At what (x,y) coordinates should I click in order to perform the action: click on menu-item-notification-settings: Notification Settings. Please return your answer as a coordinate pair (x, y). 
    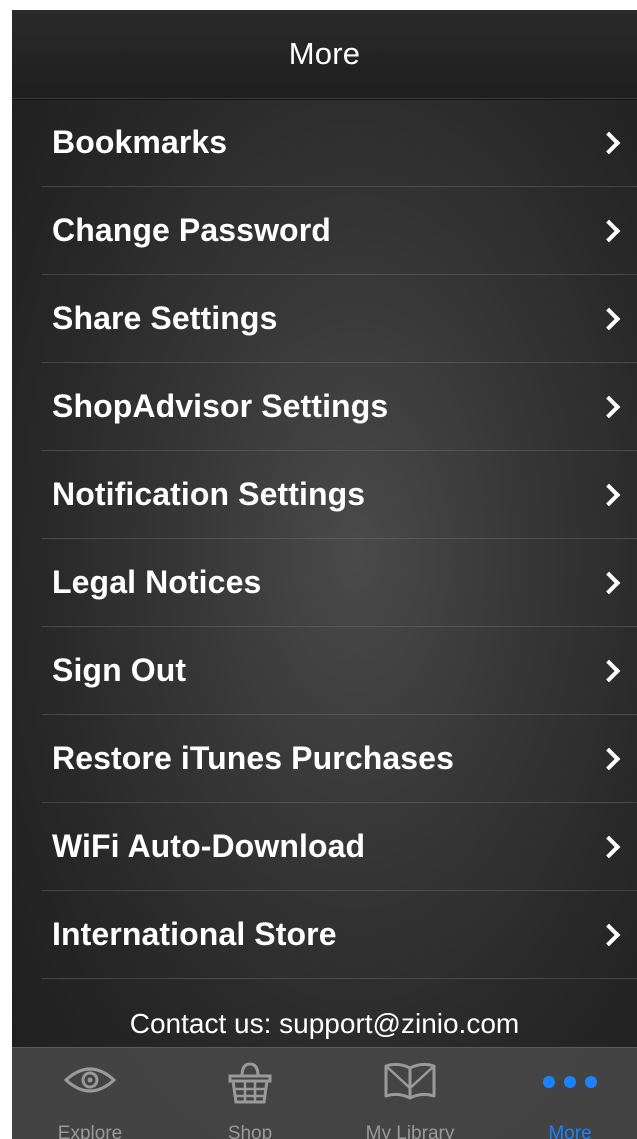
    Looking at the image, I should click on (339, 495).